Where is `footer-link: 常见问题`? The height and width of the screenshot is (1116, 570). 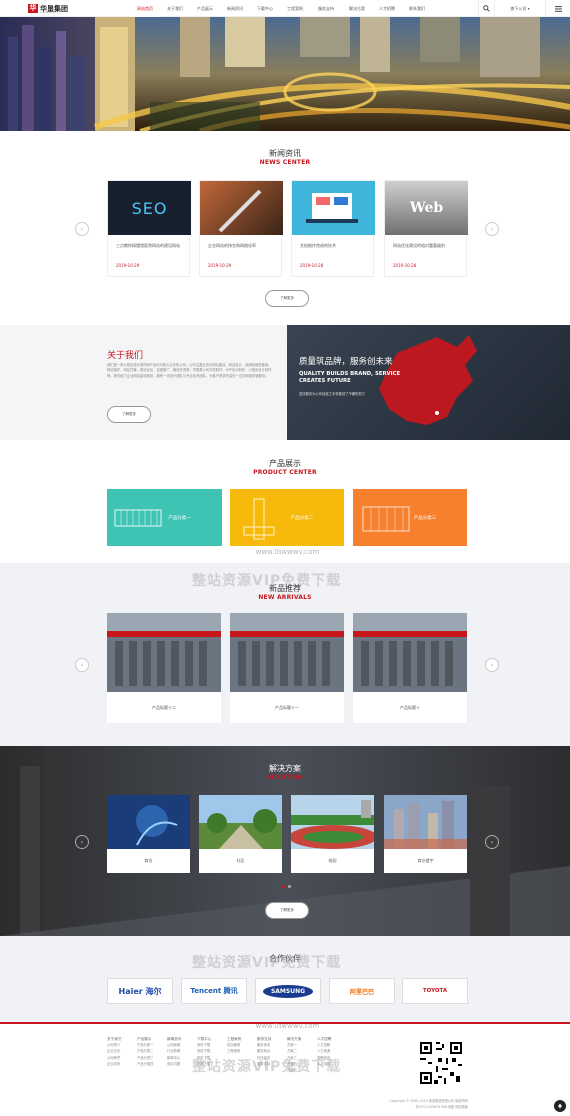 footer-link: 常见问题 is located at coordinates (174, 1064).